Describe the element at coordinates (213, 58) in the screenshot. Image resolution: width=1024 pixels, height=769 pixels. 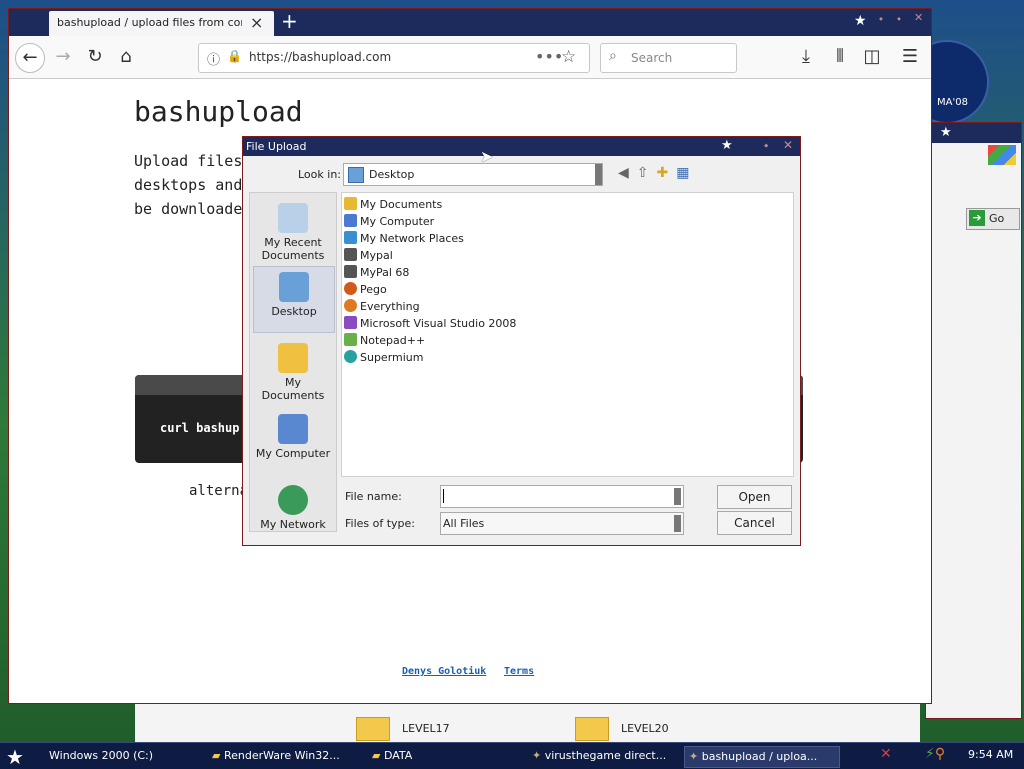
I see `info-icon: ⓘ` at that location.